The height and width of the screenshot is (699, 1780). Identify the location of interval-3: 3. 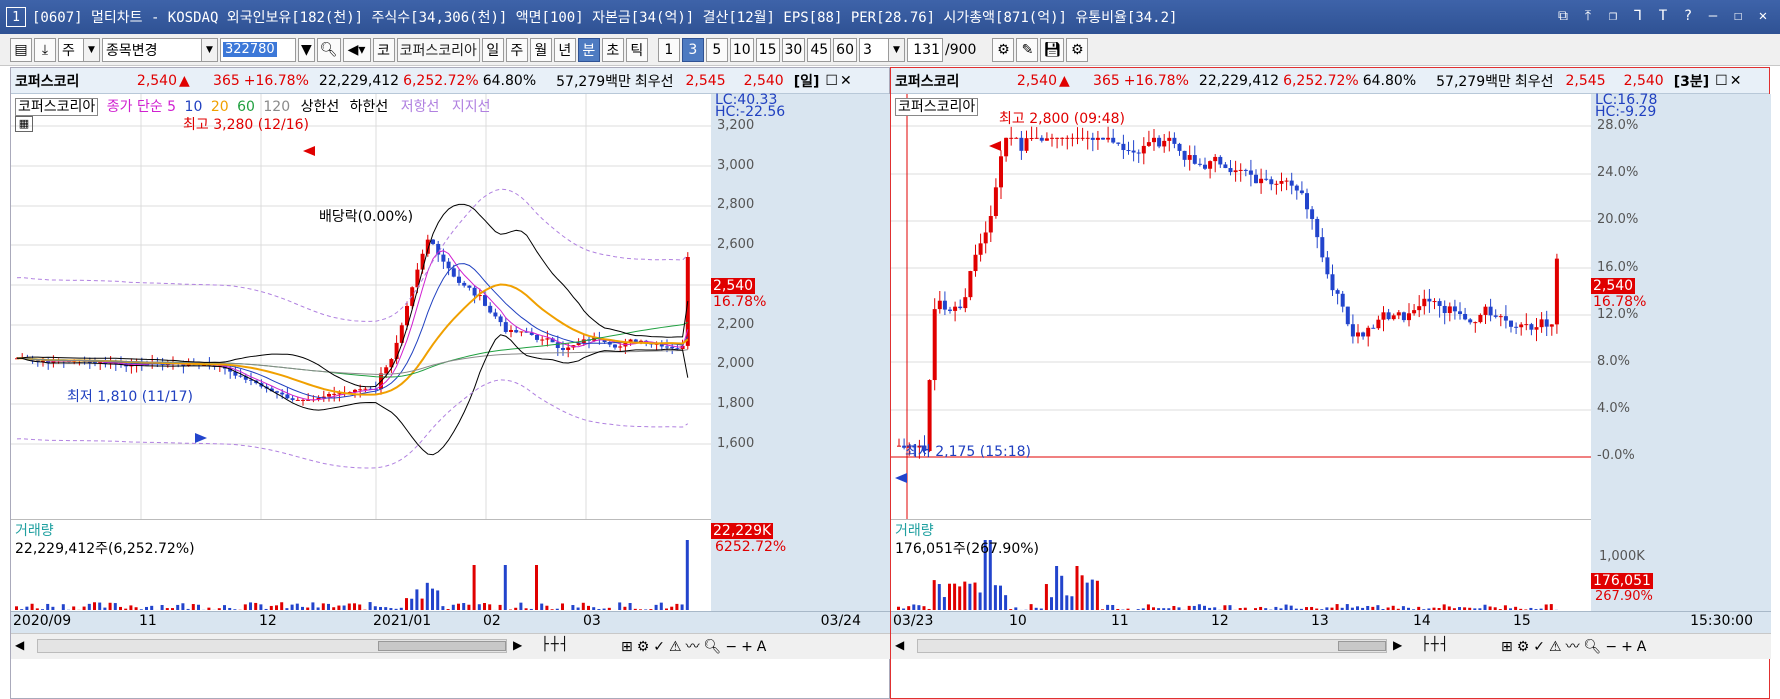
(692, 49).